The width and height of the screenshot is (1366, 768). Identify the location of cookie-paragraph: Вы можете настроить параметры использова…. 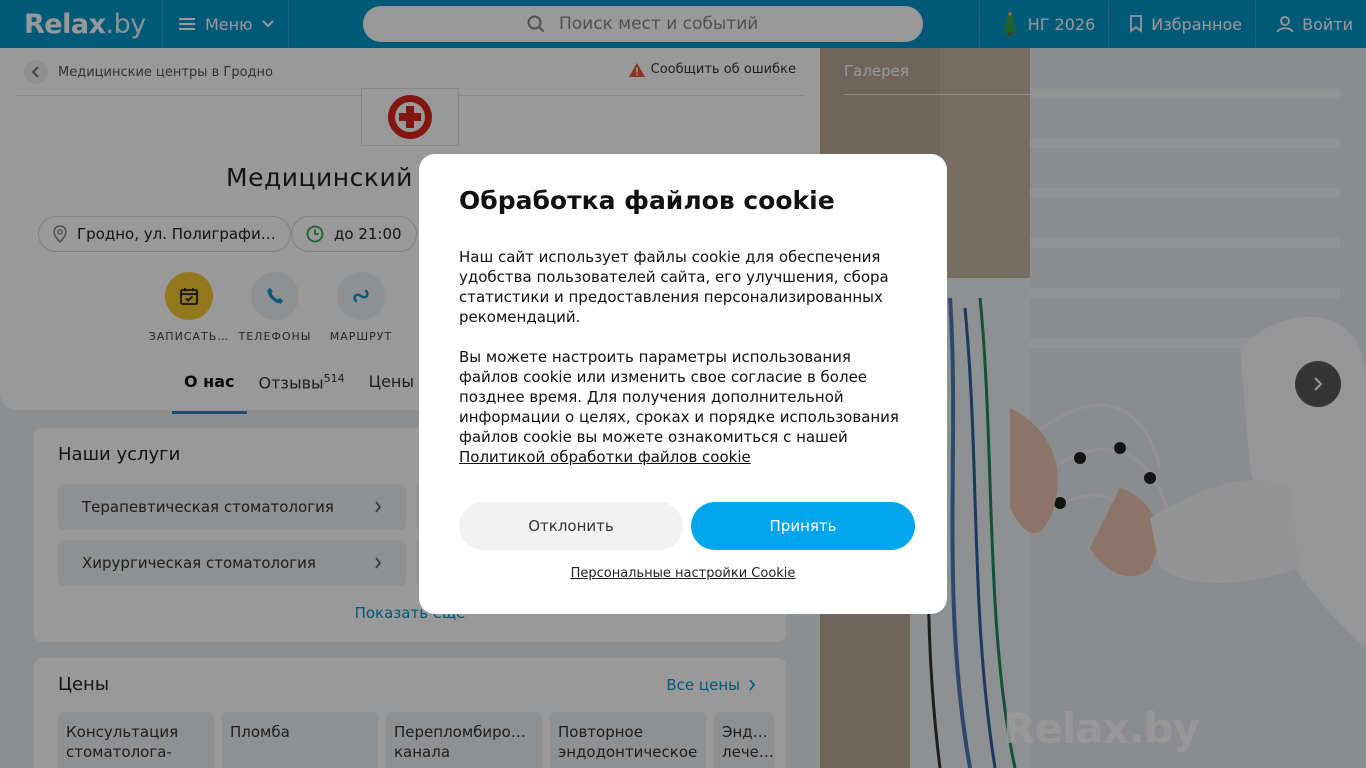
(679, 407).